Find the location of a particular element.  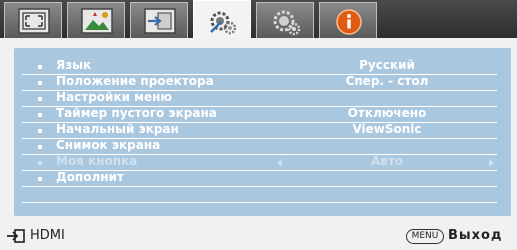

menu-item-splash-screen: Начальный экран ViewSonic is located at coordinates (259, 130).